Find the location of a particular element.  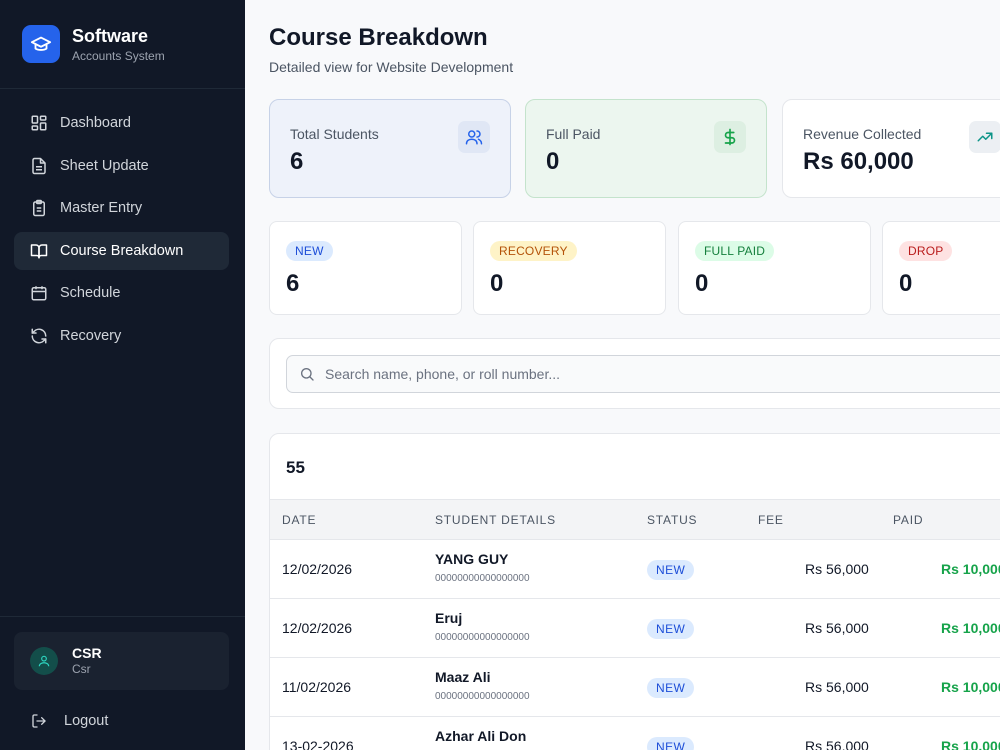

sidebar-item-label: Schedule is located at coordinates (90, 293).